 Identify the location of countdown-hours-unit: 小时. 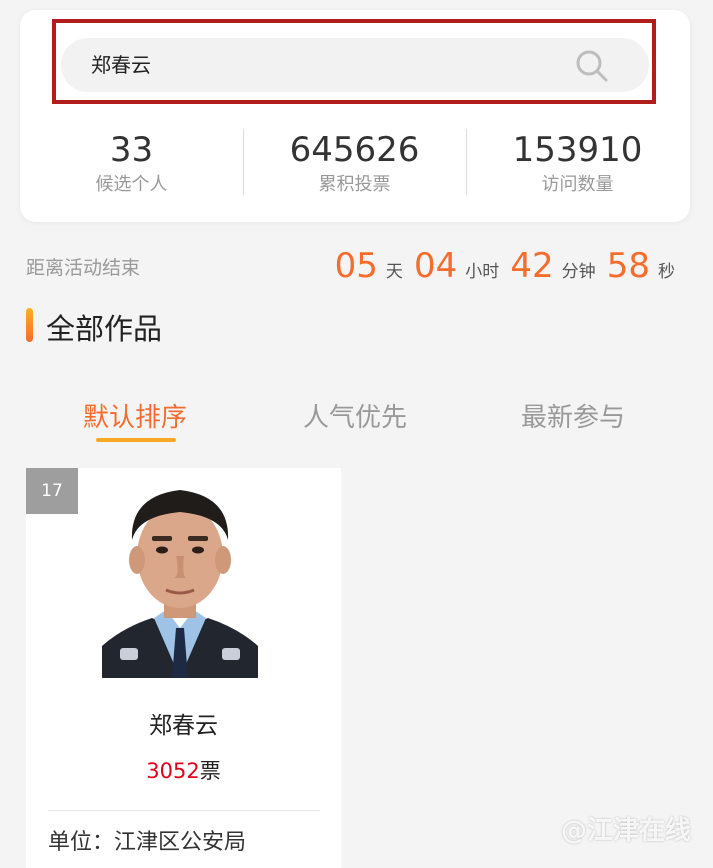
(482, 272).